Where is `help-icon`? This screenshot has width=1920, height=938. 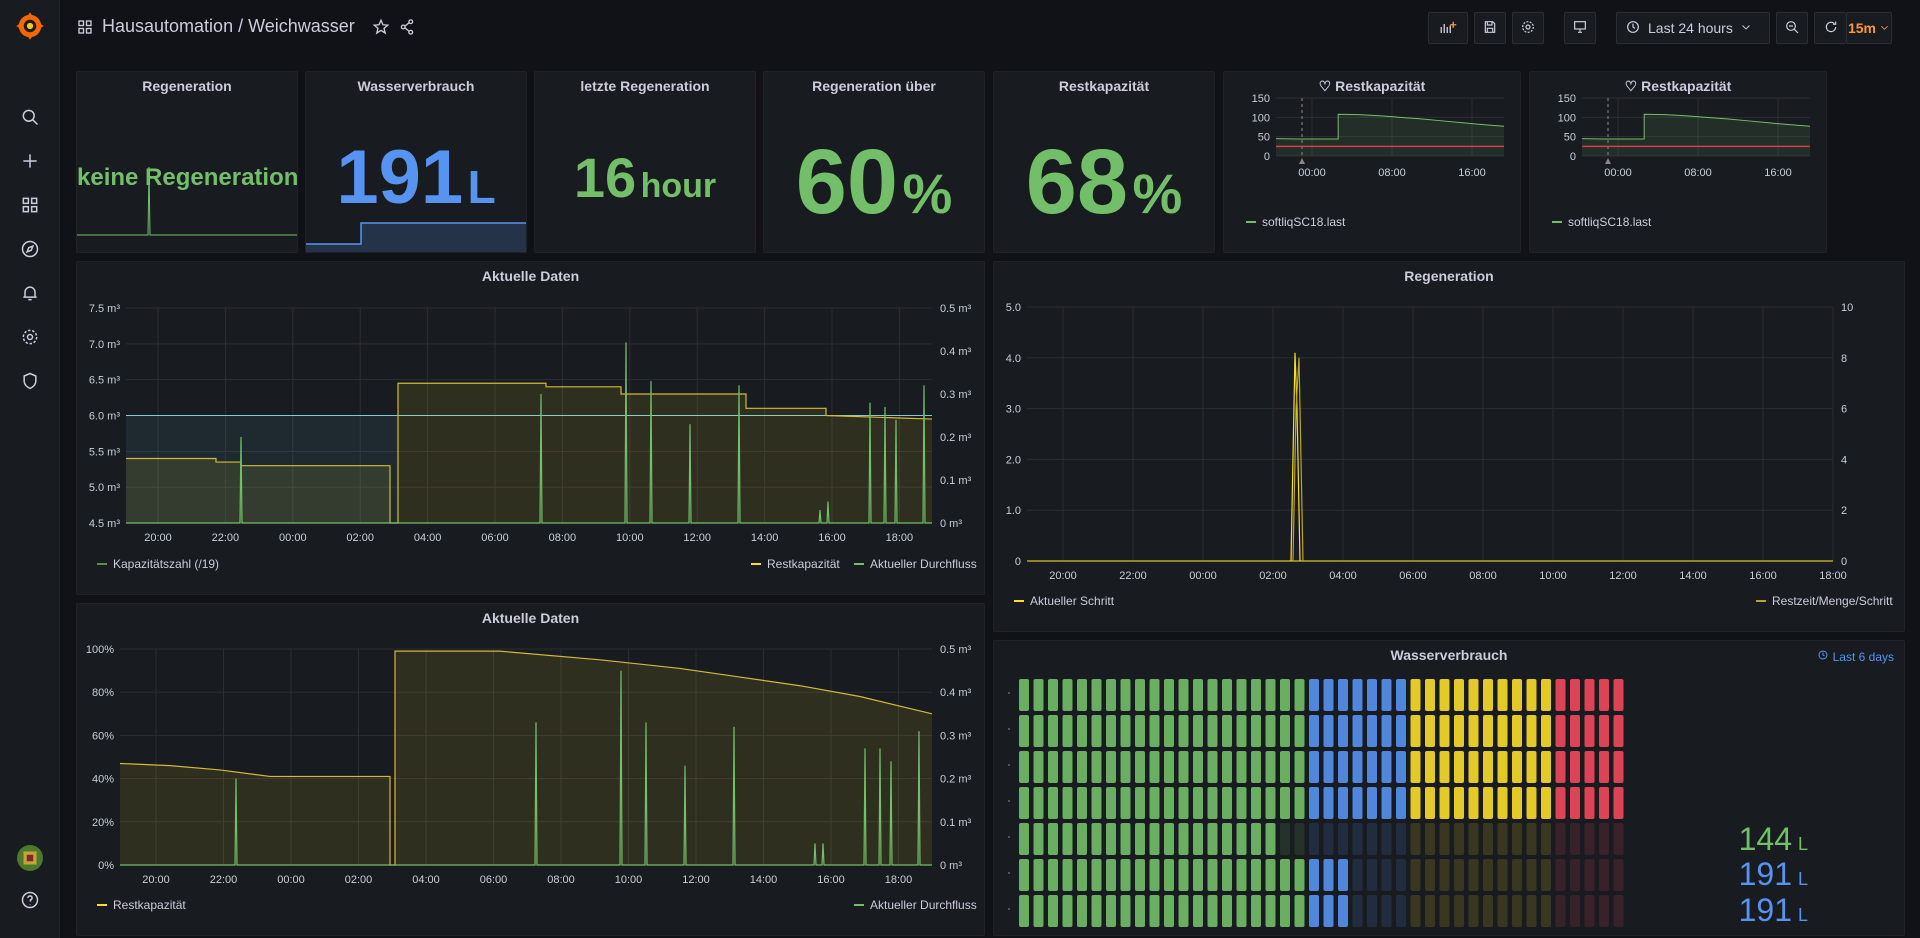
help-icon is located at coordinates (30, 900).